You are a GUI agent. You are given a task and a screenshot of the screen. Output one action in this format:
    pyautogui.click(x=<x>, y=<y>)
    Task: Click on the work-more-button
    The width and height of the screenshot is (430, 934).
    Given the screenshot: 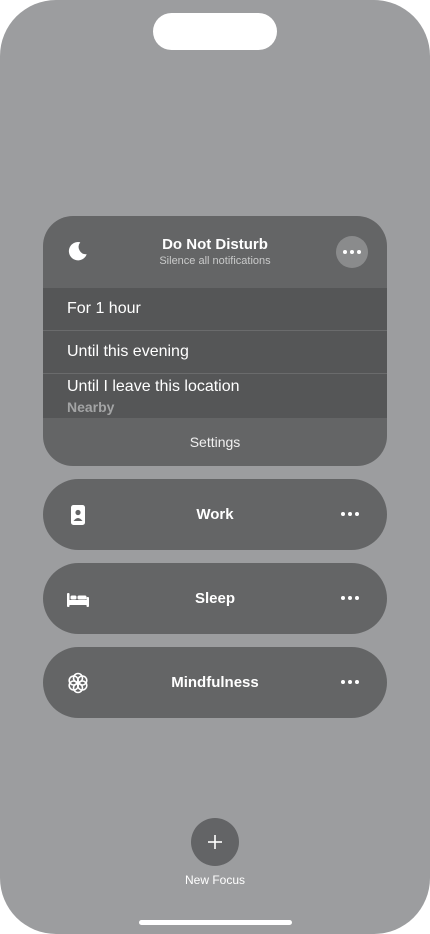 What is the action you would take?
    pyautogui.click(x=350, y=514)
    